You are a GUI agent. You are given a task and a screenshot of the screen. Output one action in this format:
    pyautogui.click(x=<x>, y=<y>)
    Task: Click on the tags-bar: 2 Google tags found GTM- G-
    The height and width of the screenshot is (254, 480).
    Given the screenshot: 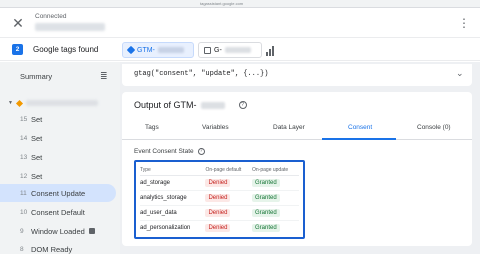 What is the action you would take?
    pyautogui.click(x=240, y=49)
    